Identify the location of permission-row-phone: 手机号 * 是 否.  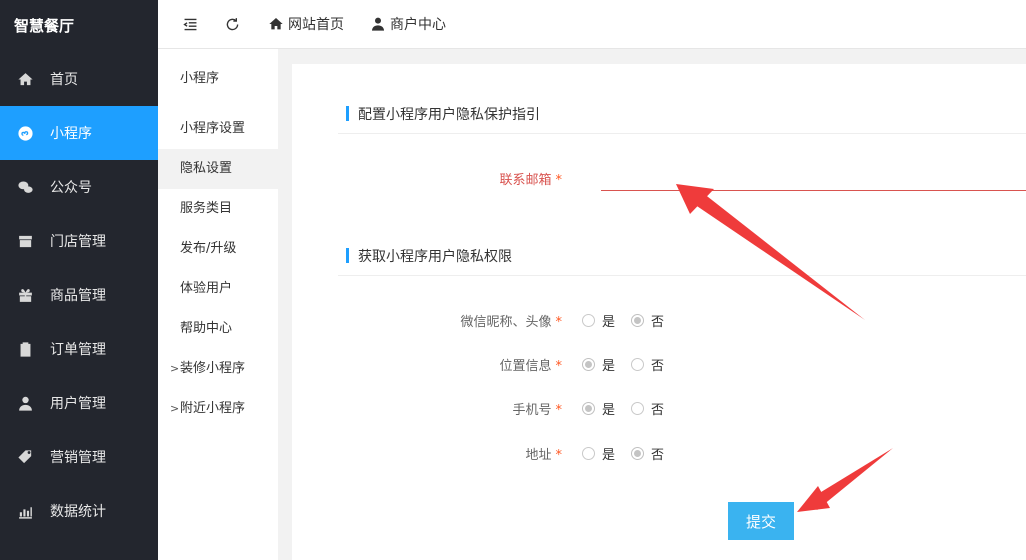
(659, 408).